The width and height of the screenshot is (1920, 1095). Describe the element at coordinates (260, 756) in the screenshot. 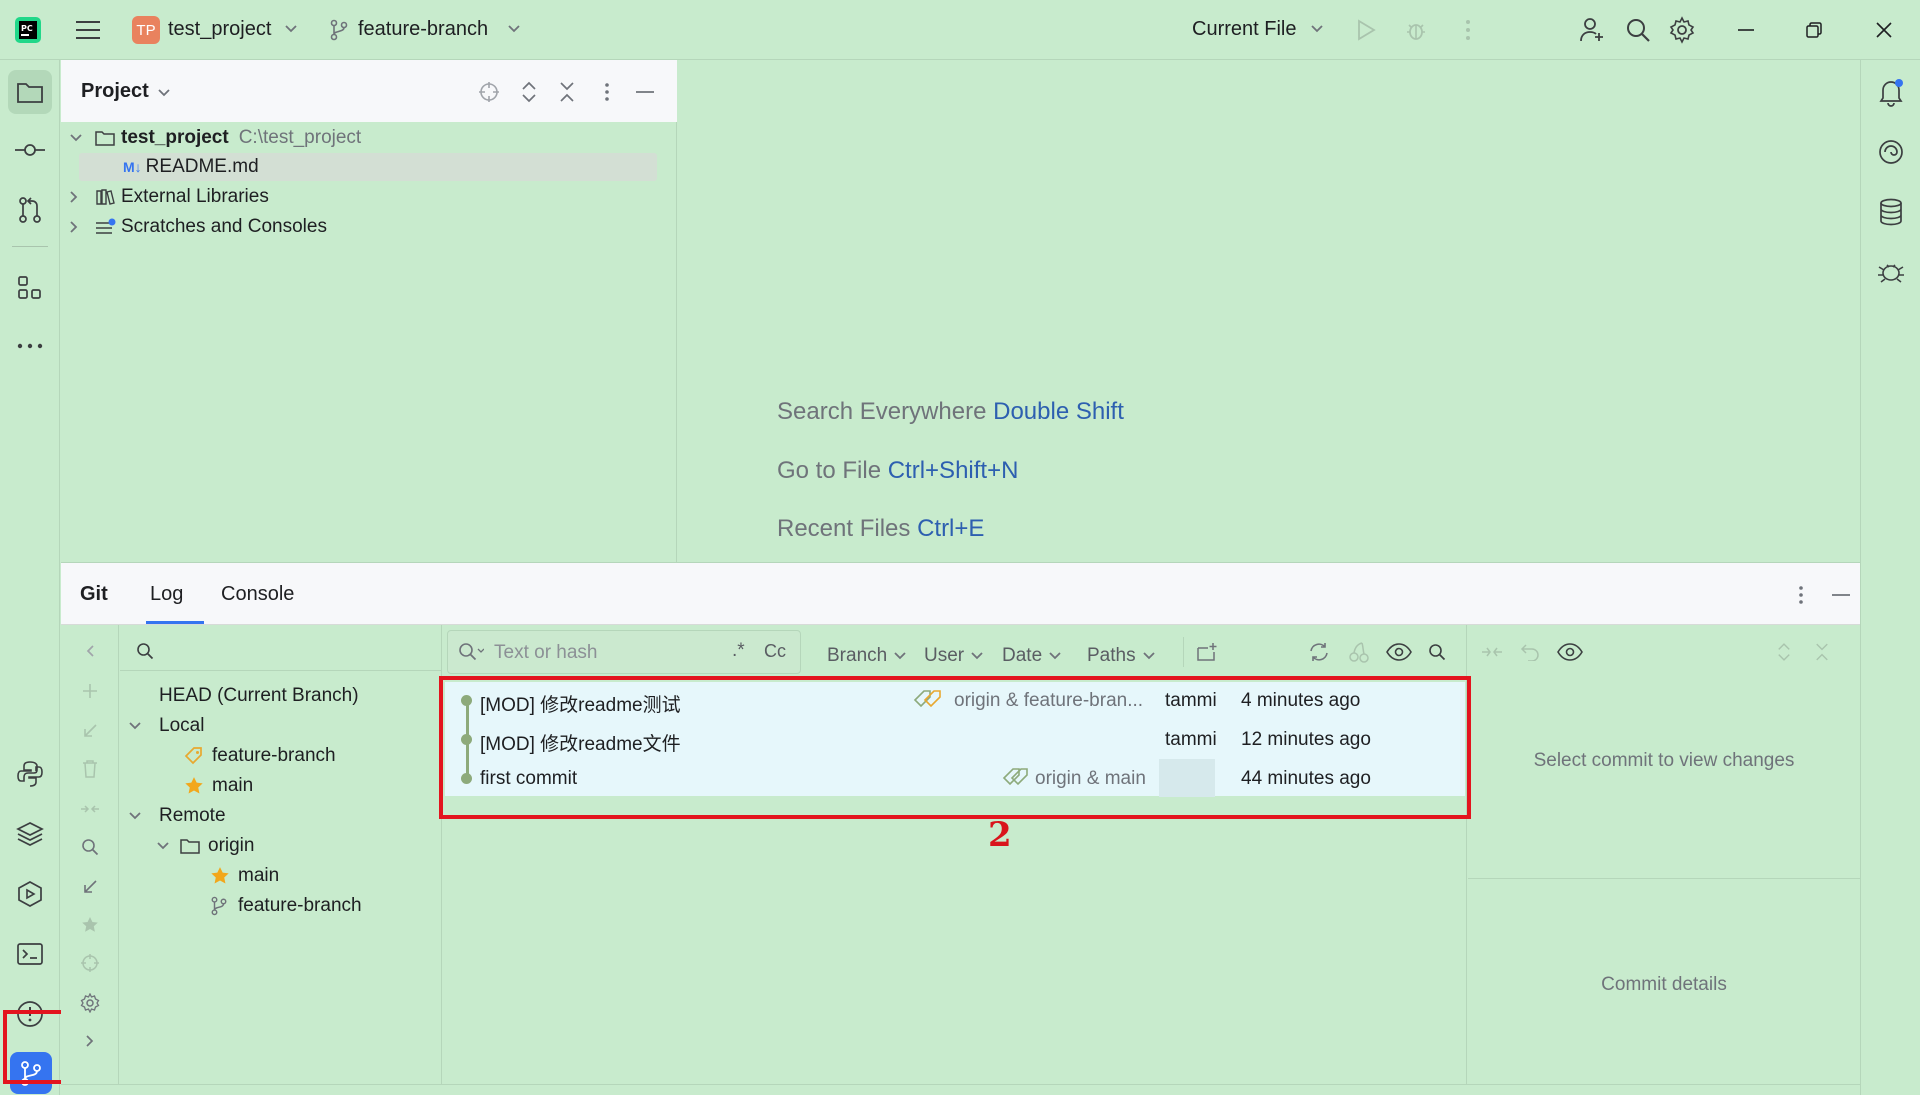

I see `branch-local-feature: feature-branch` at that location.